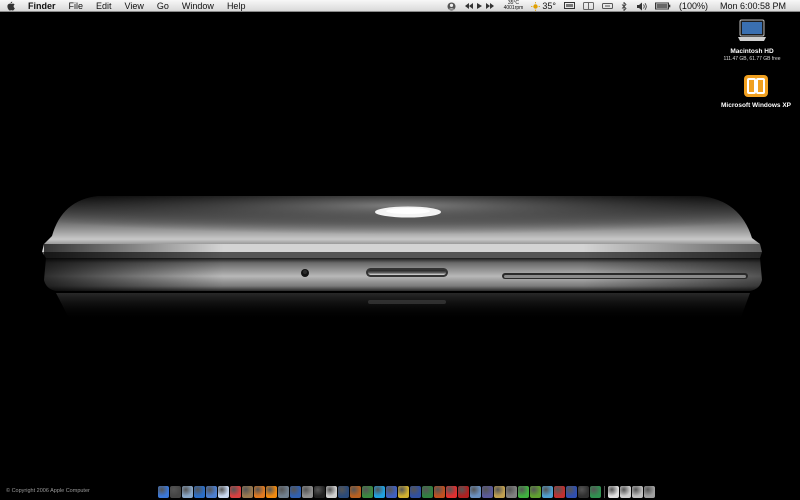 The width and height of the screenshot is (800, 500). Describe the element at coordinates (451, 492) in the screenshot. I see `ical-icon` at that location.